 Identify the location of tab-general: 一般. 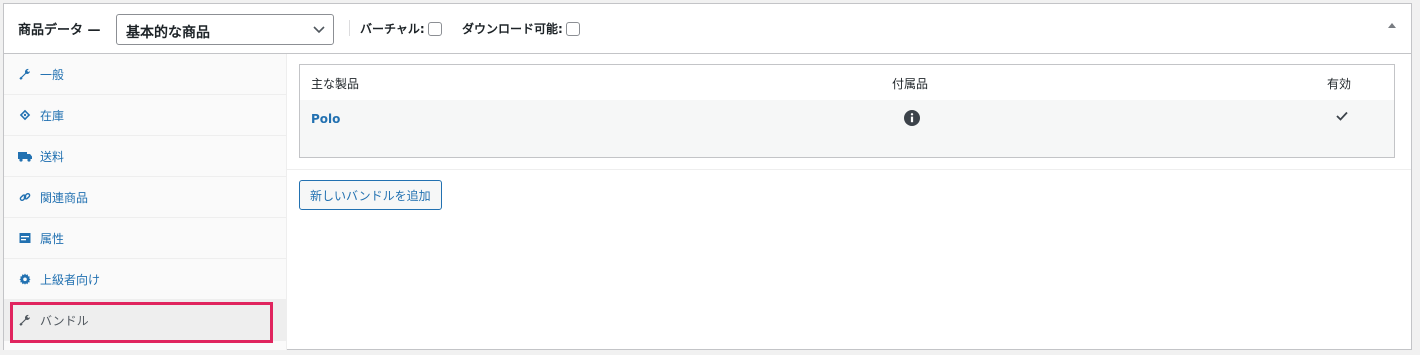
(145, 74).